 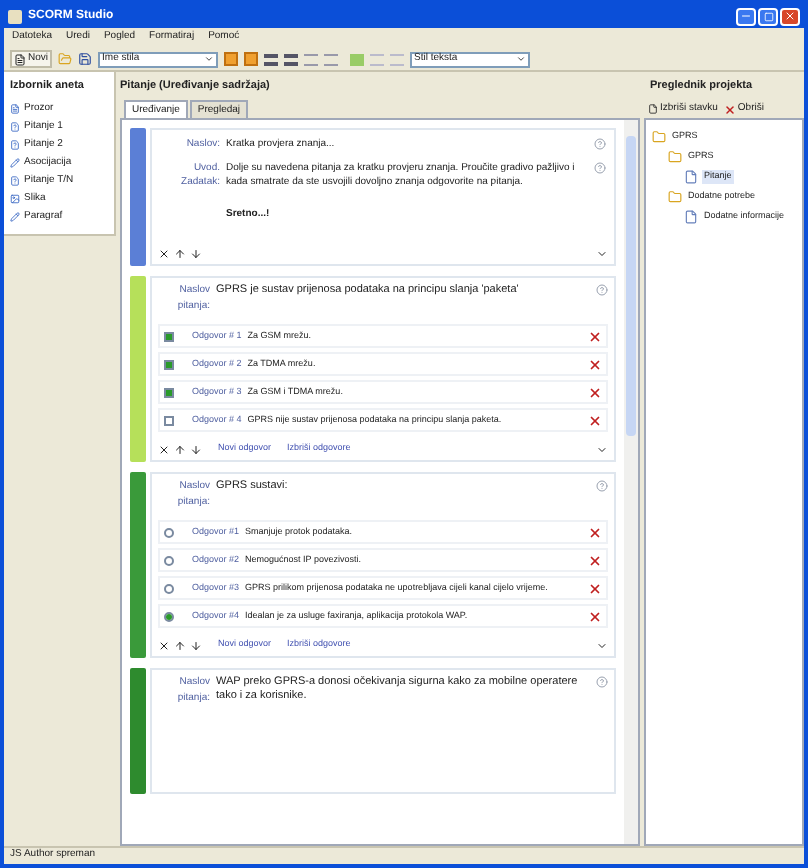 I want to click on maximize-button, so click(x=768, y=16).